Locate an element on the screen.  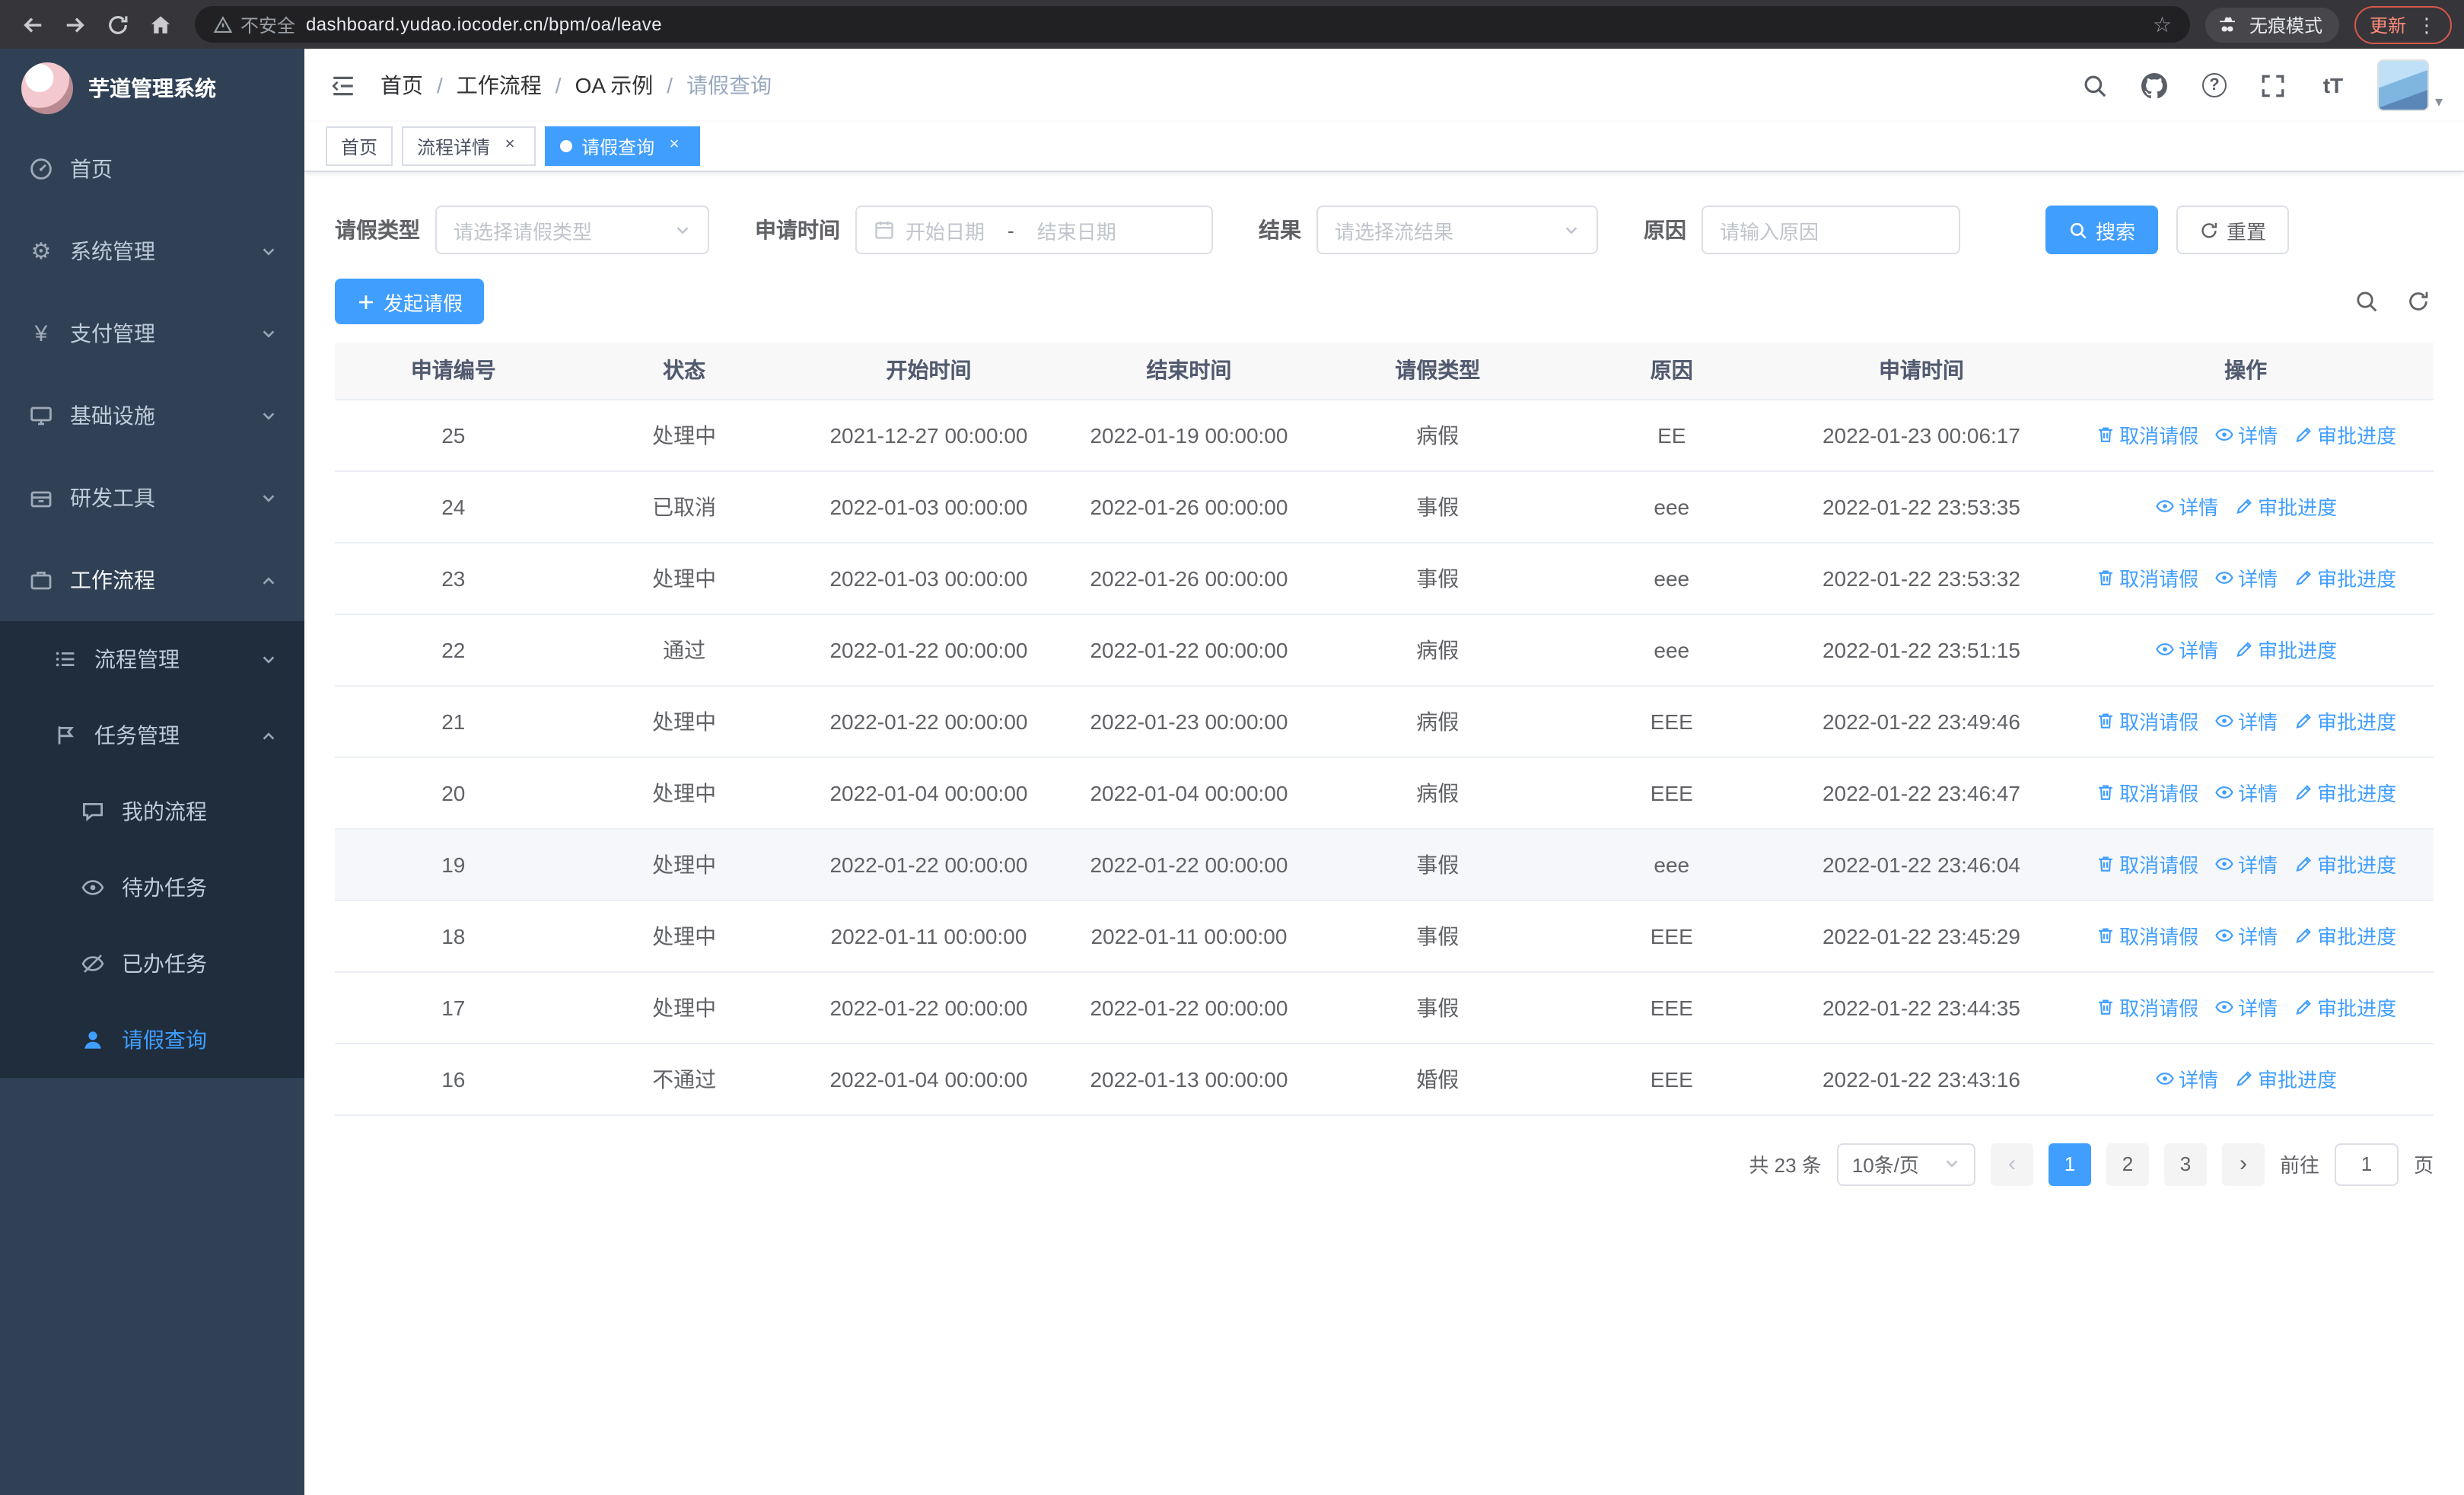
sidebar-item-devtools: 研发工具 is located at coordinates (152, 498).